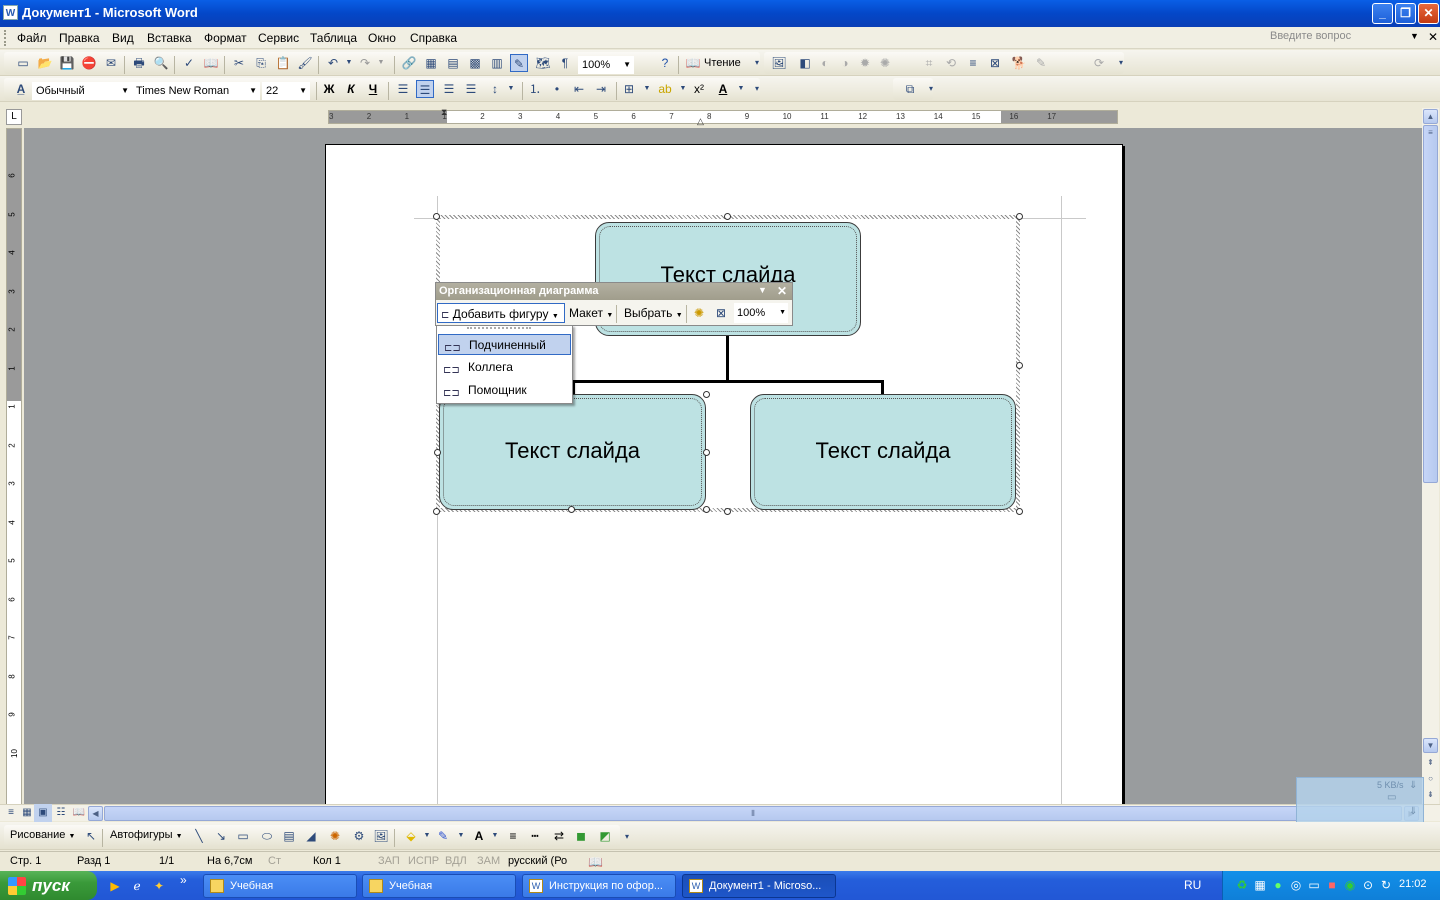 This screenshot has width=1440, height=900. What do you see at coordinates (351, 89) in the screenshot?
I see `italic-button: К` at bounding box center [351, 89].